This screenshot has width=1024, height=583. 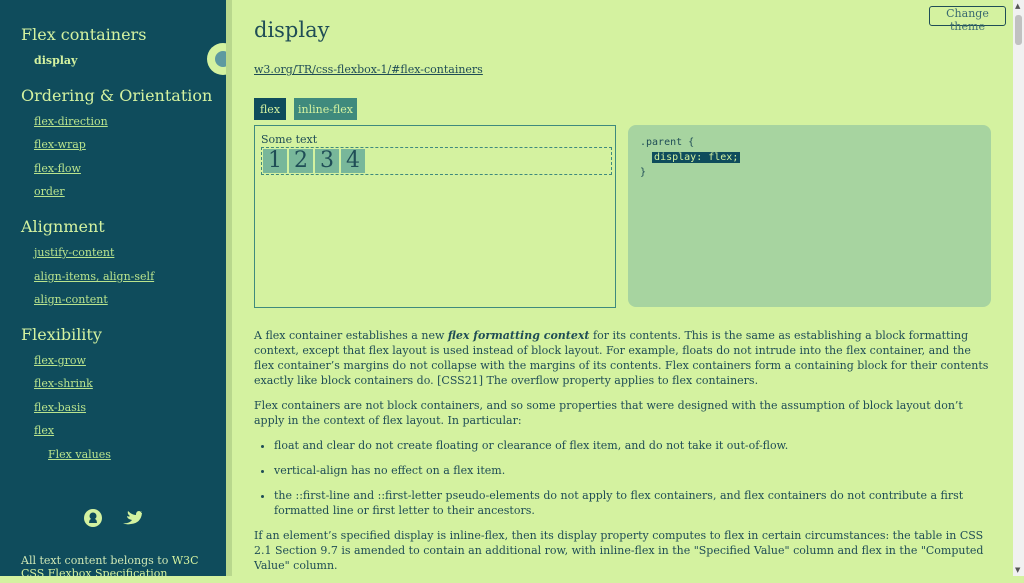 What do you see at coordinates (325, 109) in the screenshot?
I see `tab-inline-flex: inline-flex` at bounding box center [325, 109].